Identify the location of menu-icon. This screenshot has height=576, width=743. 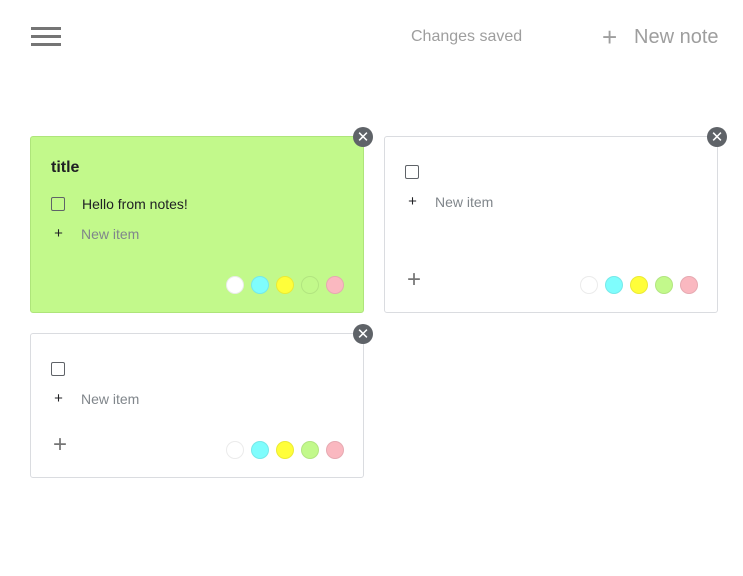
(46, 37).